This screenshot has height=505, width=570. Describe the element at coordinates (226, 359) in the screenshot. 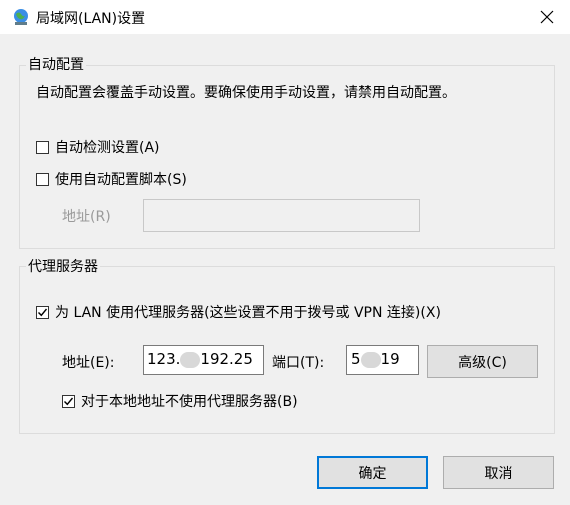

I see `proxy-address-suffix: 192.25` at that location.